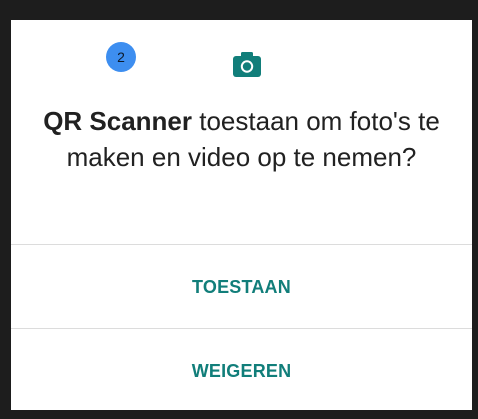 The width and height of the screenshot is (478, 419). What do you see at coordinates (121, 57) in the screenshot?
I see `step-badge: 2` at bounding box center [121, 57].